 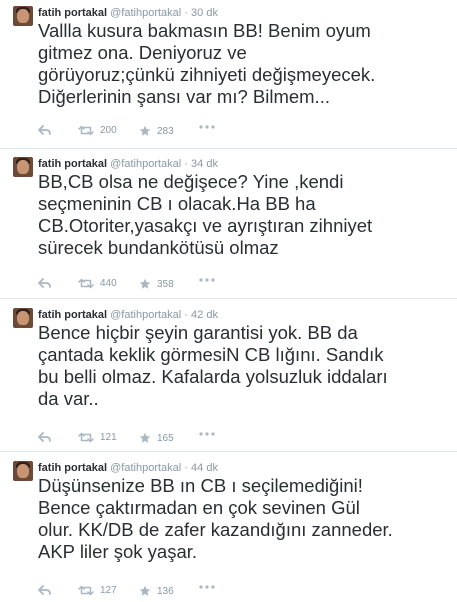 What do you see at coordinates (97, 437) in the screenshot?
I see `retweet-button: 121` at bounding box center [97, 437].